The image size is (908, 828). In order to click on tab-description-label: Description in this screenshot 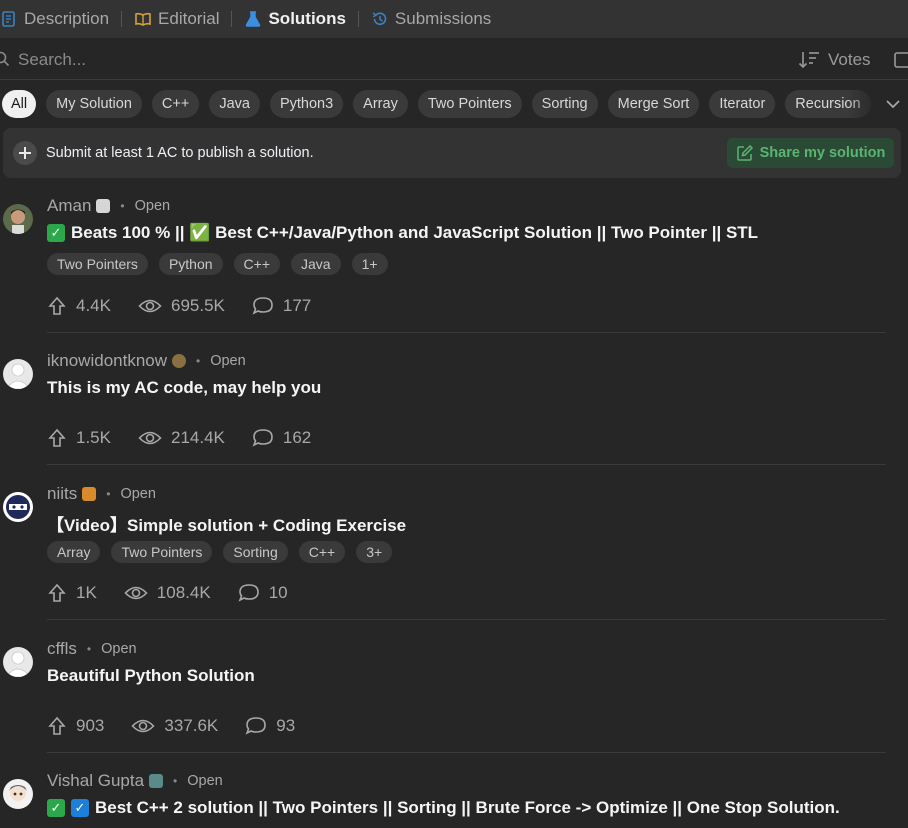, I will do `click(67, 18)`.